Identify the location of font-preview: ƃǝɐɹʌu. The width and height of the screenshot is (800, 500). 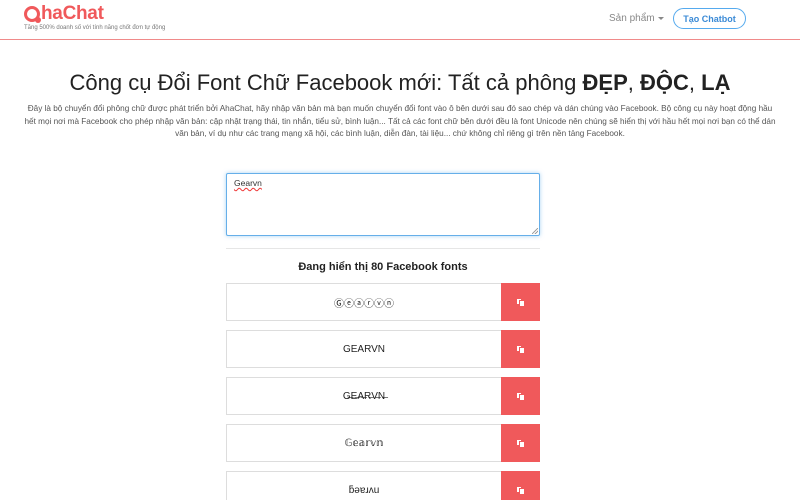
(363, 485).